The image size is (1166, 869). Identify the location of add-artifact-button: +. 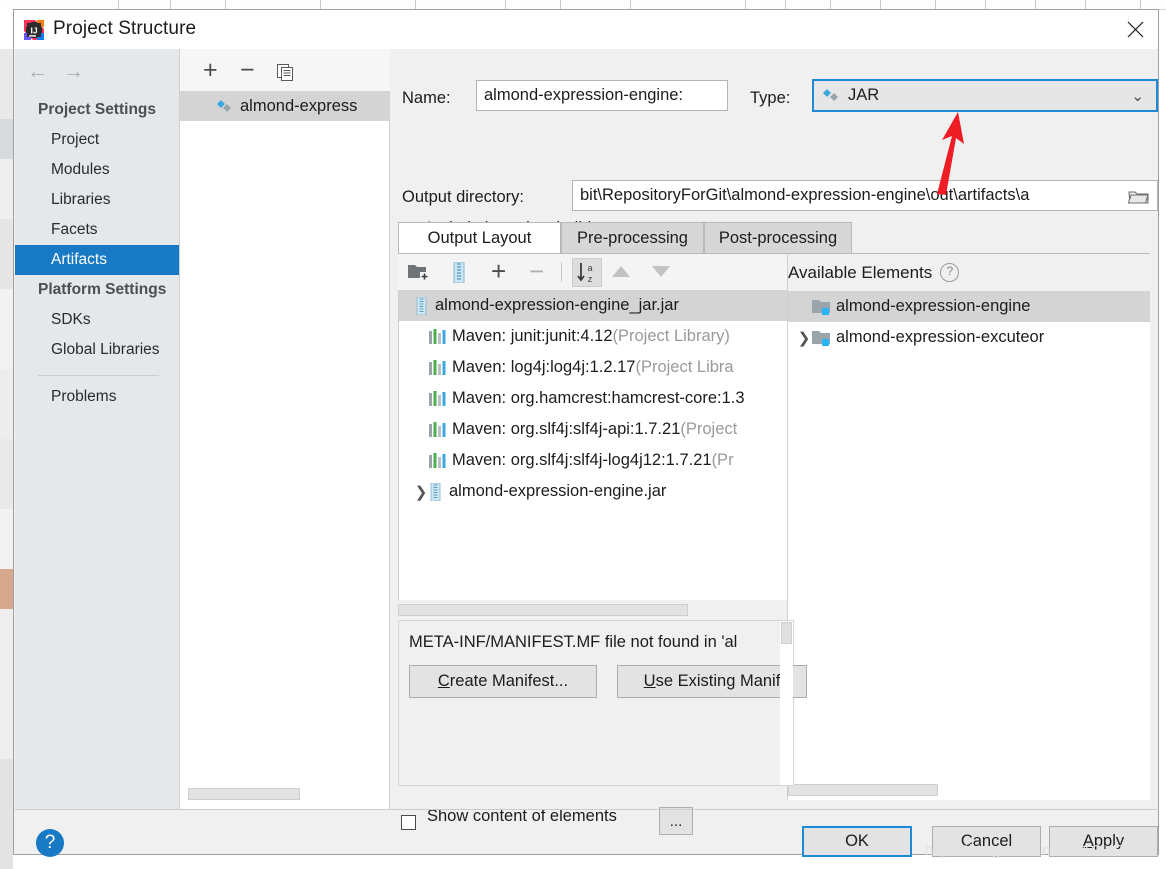
(210, 70).